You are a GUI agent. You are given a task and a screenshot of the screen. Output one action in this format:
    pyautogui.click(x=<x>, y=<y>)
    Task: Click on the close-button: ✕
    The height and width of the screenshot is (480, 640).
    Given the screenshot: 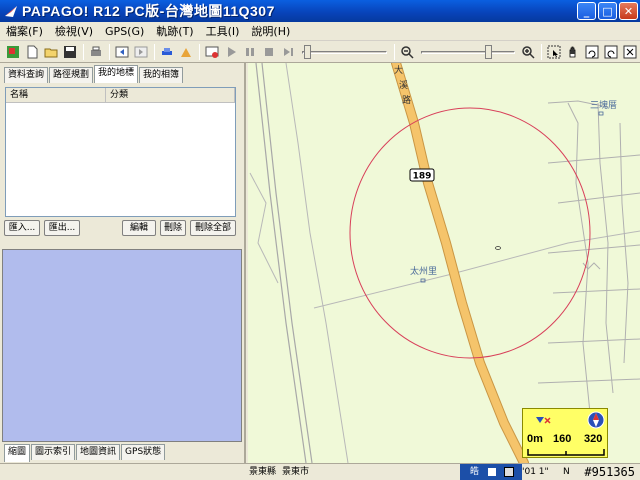 What is the action you would take?
    pyautogui.click(x=628, y=11)
    